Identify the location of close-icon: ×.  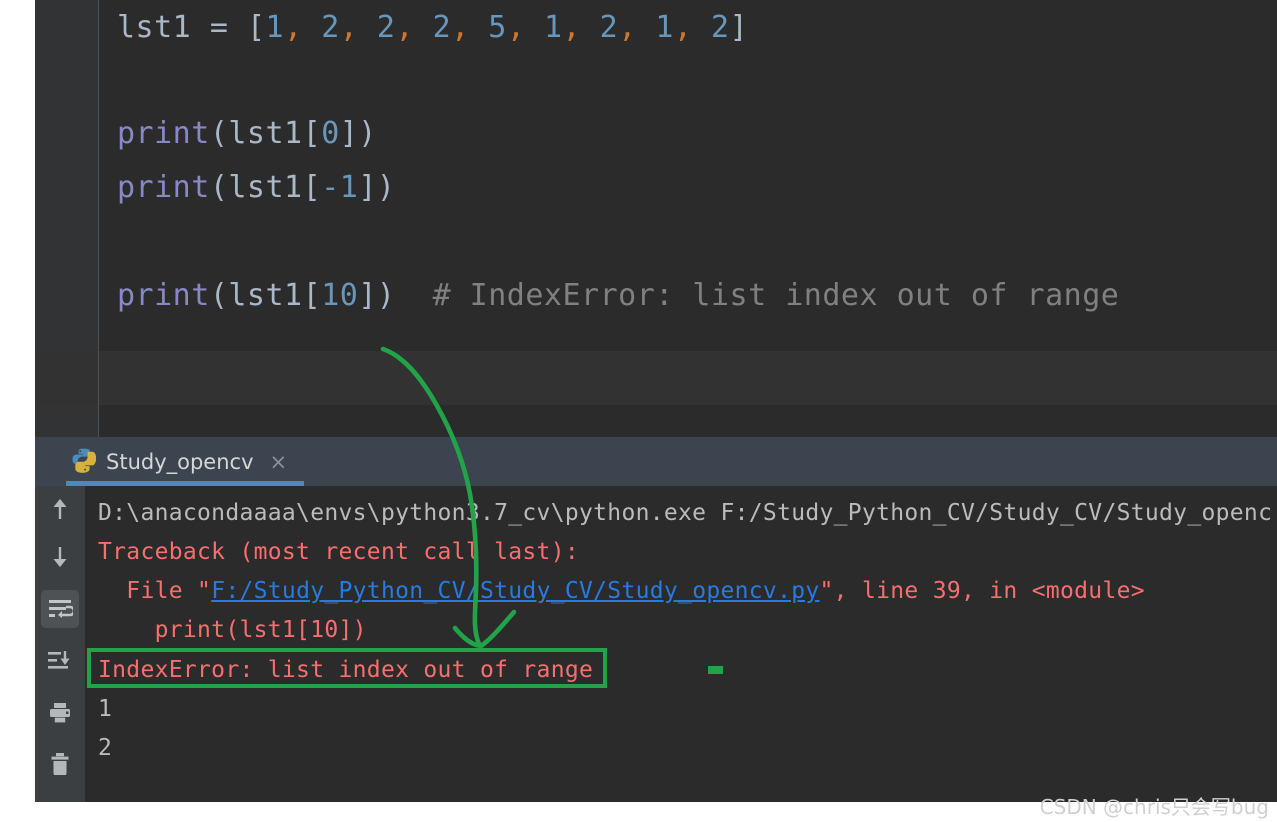
(279, 462).